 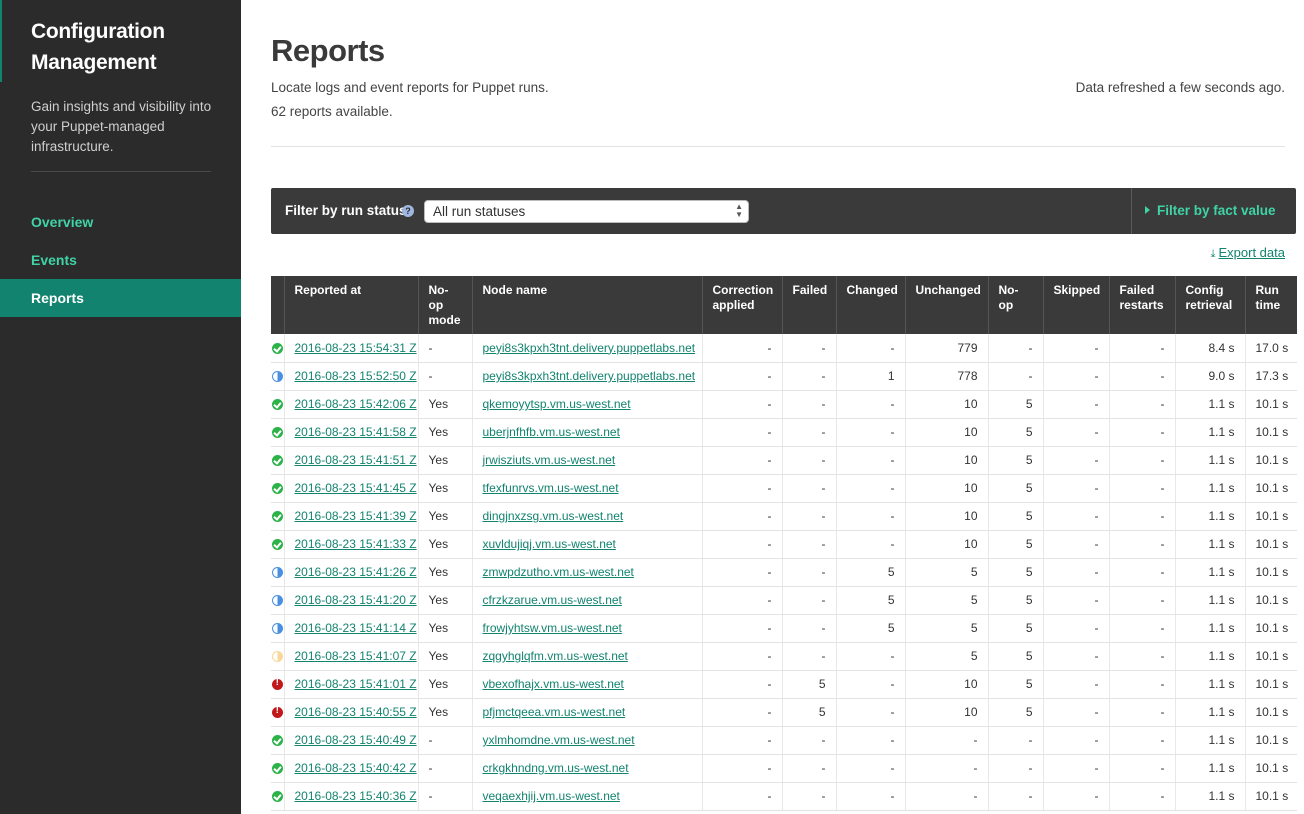 I want to click on report-link: 2016-08-23 15:42:06 Z, so click(x=356, y=404).